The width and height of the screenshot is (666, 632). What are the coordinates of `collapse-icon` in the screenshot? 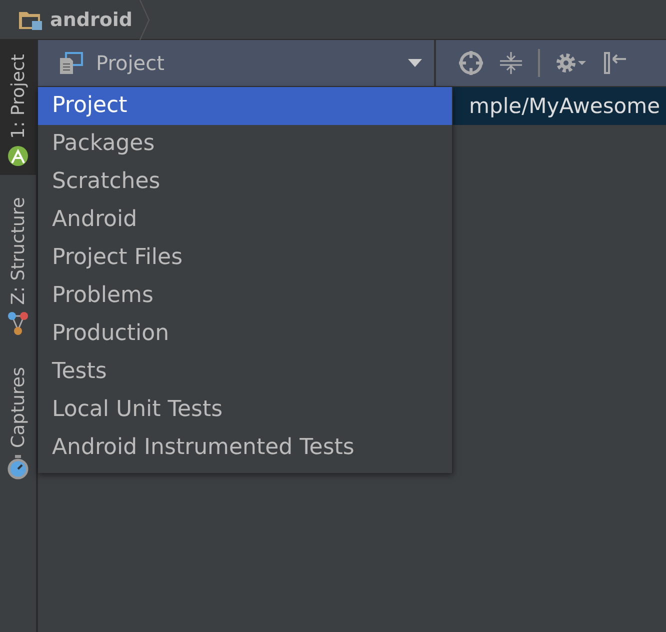 It's located at (511, 63).